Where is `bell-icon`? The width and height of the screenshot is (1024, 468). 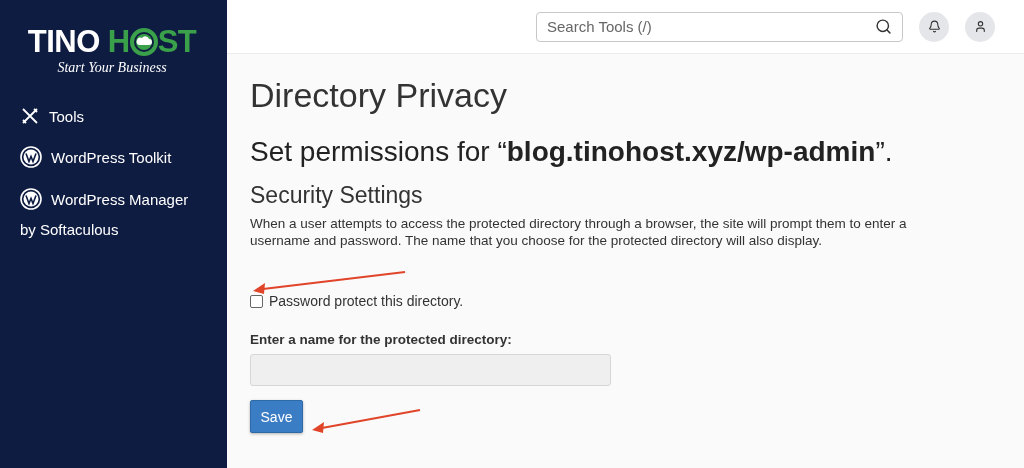 bell-icon is located at coordinates (934, 26).